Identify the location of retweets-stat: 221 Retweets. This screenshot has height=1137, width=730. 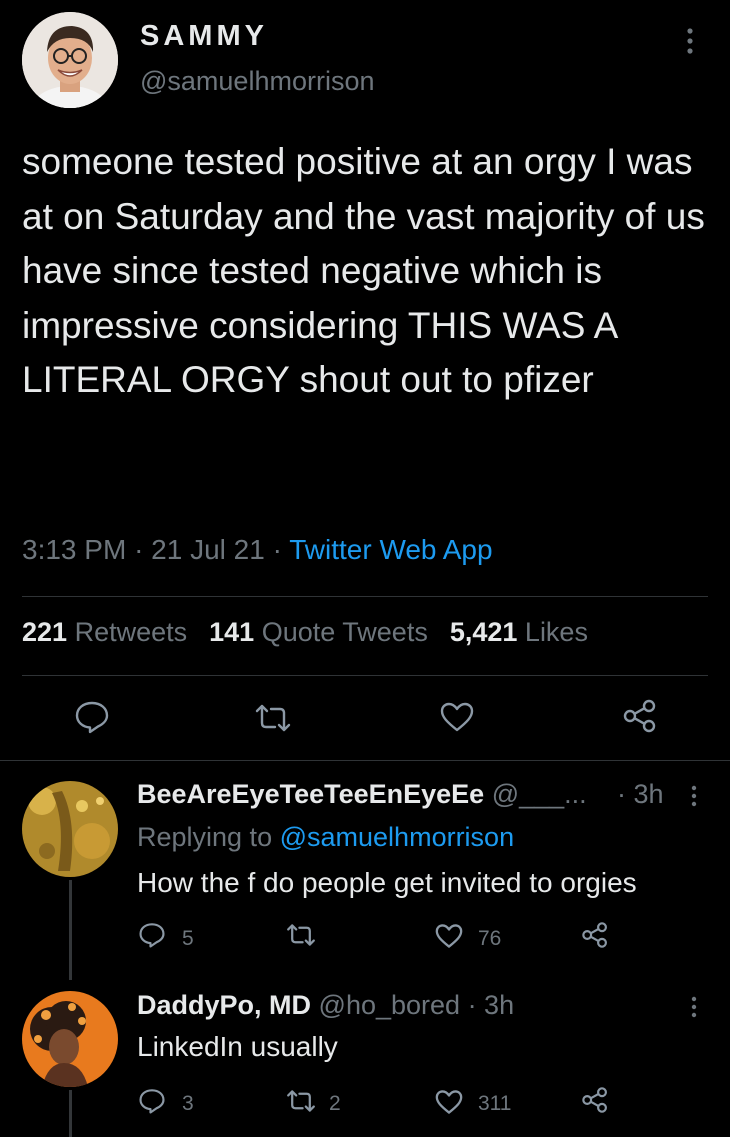
(104, 632).